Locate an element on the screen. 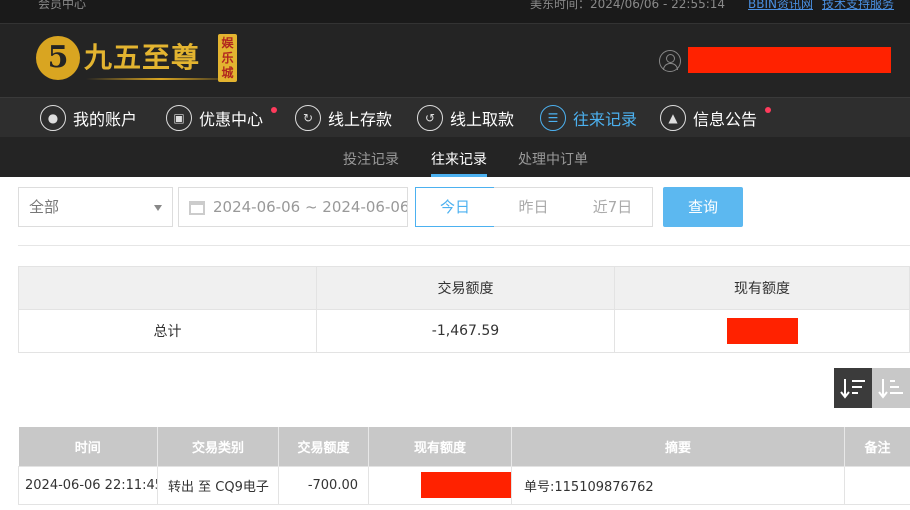  caret-down-icon is located at coordinates (158, 208).